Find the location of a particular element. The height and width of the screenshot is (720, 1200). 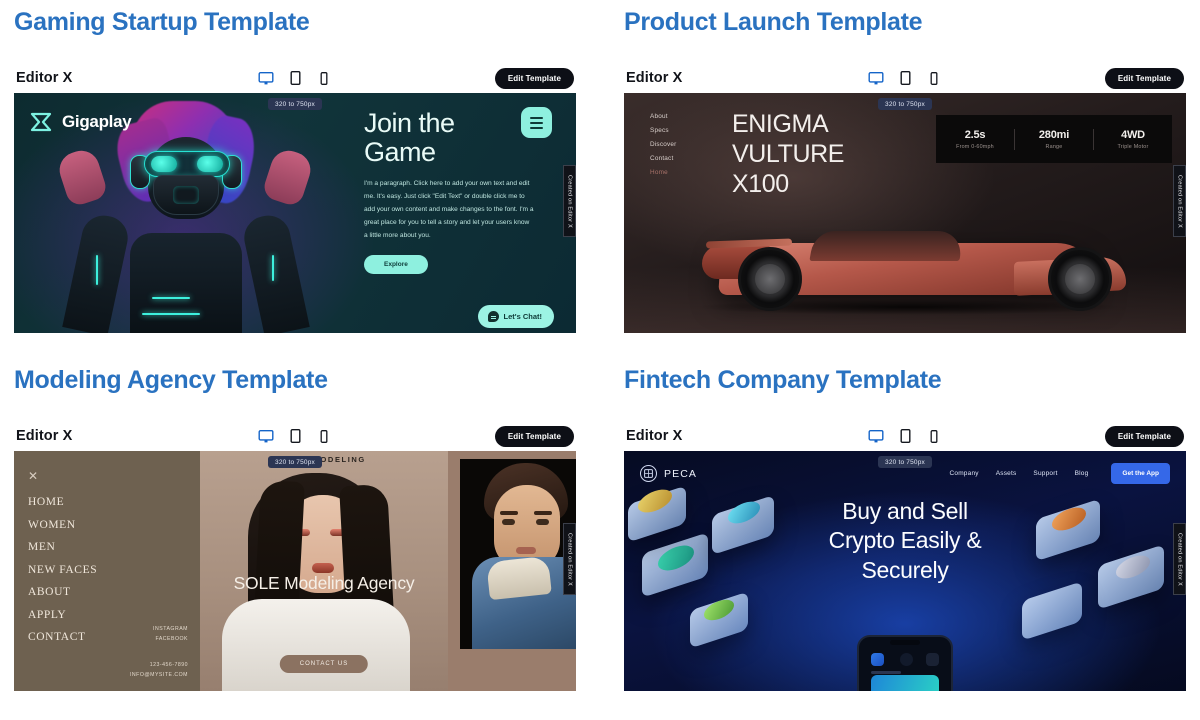

contact-phone: 123-456-7890 is located at coordinates (159, 666).